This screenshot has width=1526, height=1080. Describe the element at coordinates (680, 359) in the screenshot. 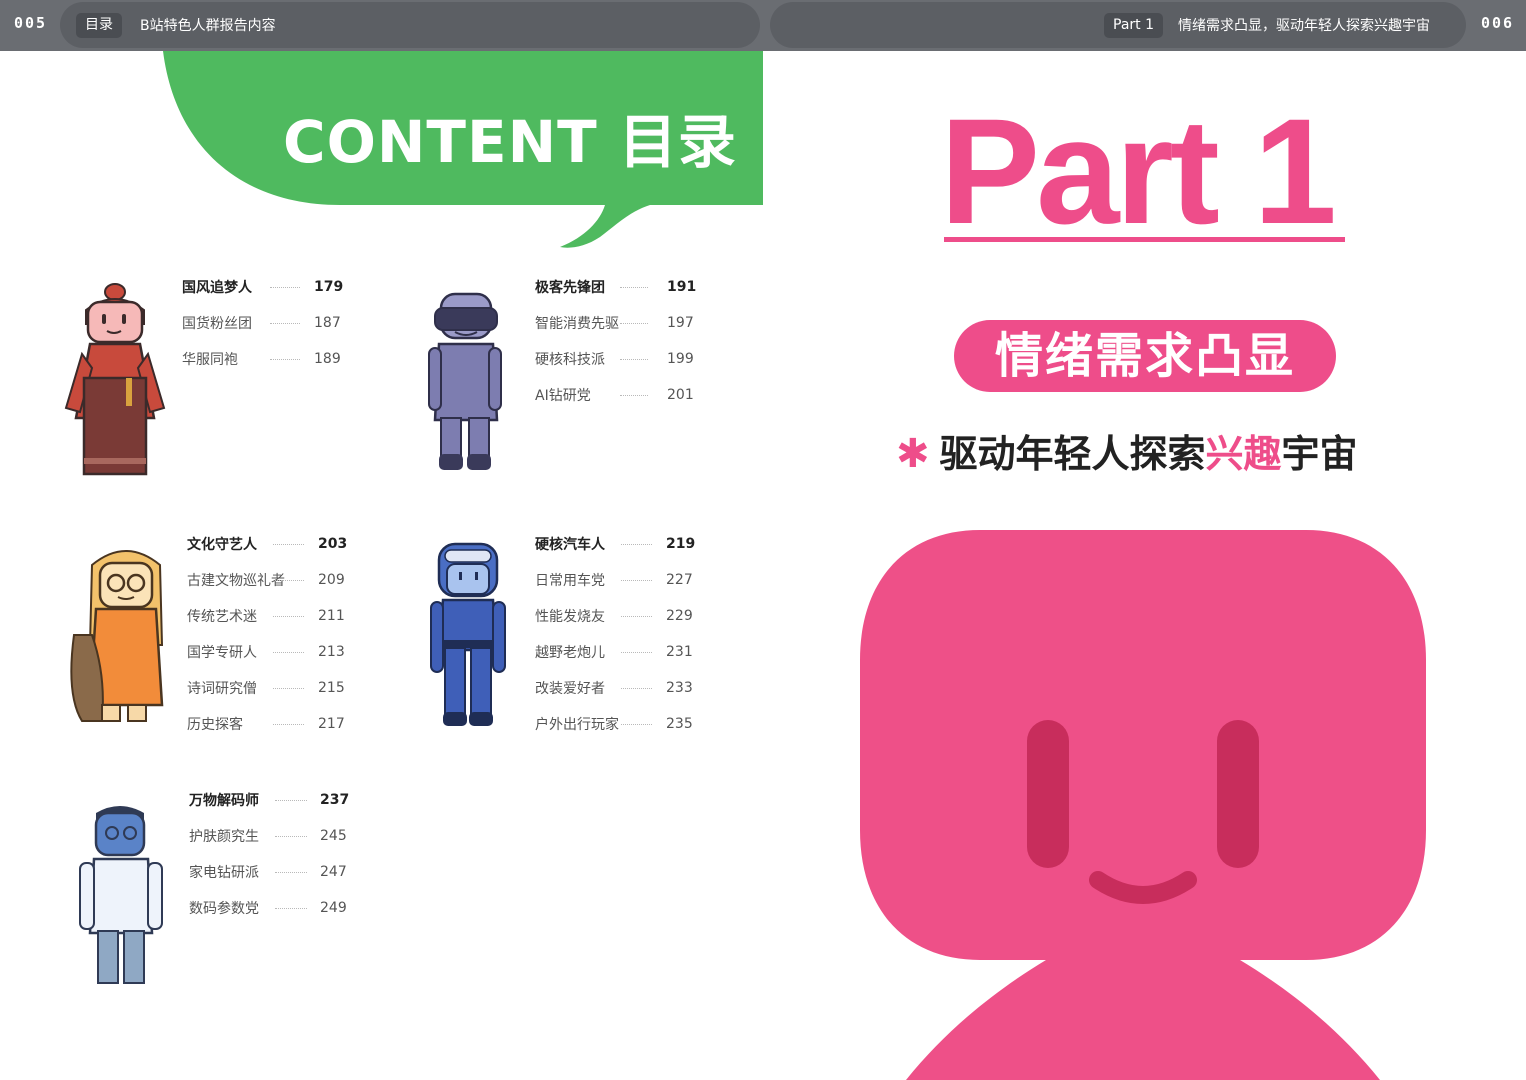

I see `toc-page-number: 199` at that location.